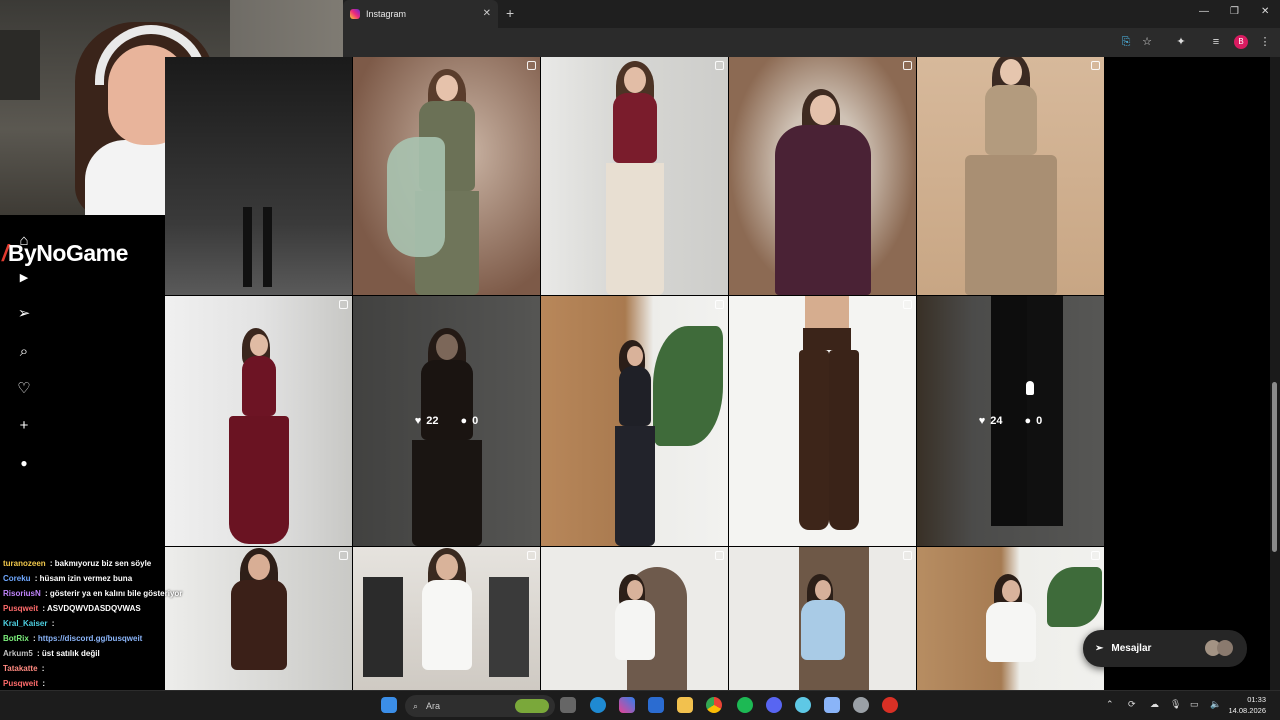 The width and height of the screenshot is (1280, 720). I want to click on menu-kebab-icon: ⋮, so click(1265, 42).